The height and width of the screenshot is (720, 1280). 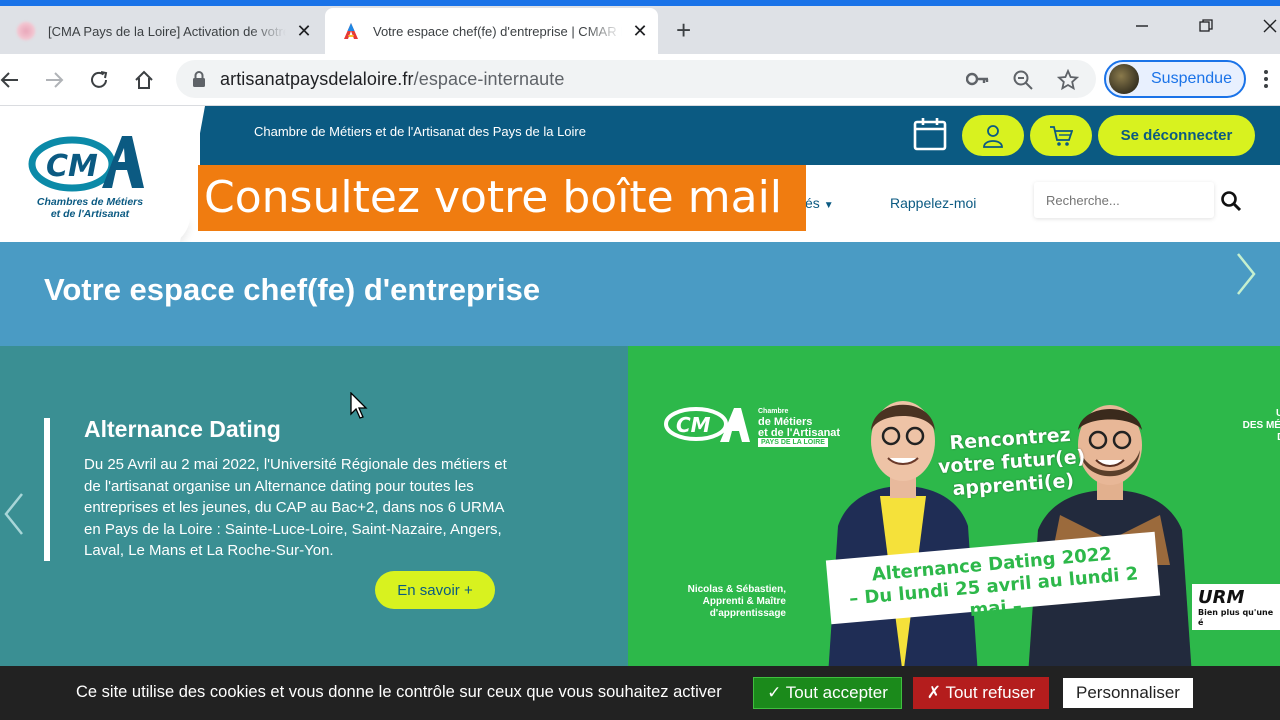 What do you see at coordinates (981, 693) in the screenshot?
I see `refuse-all-button: ✗ Tout refuser` at bounding box center [981, 693].